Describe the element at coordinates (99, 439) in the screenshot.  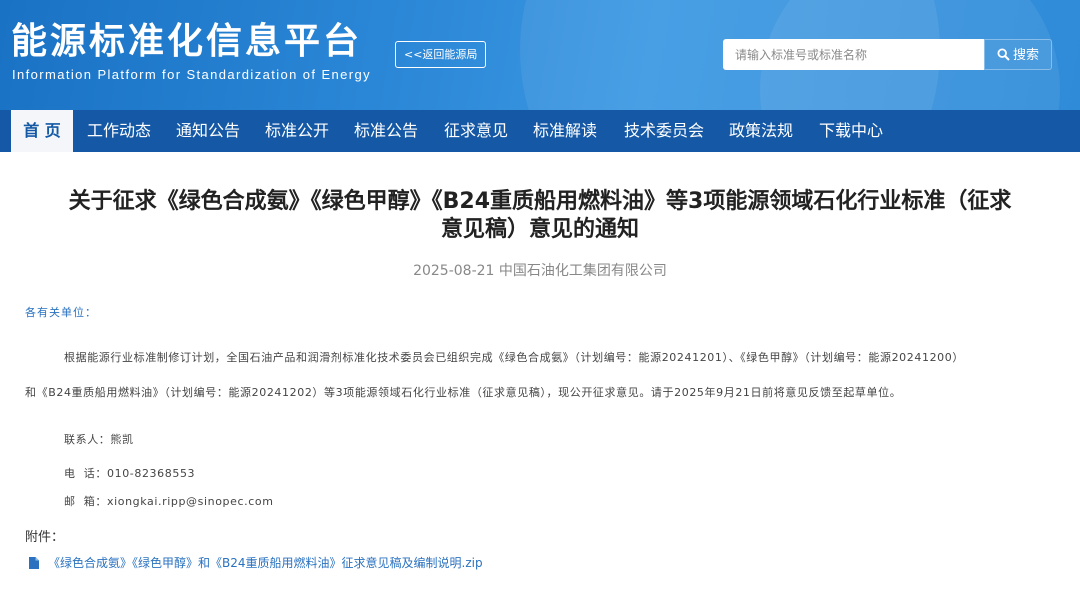
I see `contact-person: 联系人：熊凯` at that location.